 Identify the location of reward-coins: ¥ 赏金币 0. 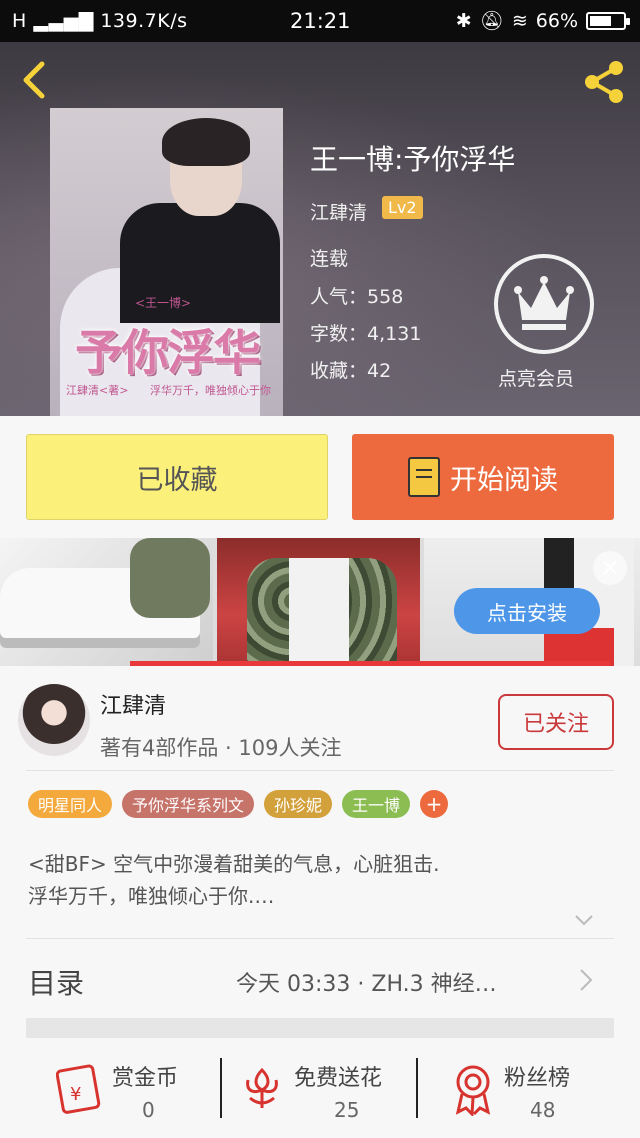
(131, 1088).